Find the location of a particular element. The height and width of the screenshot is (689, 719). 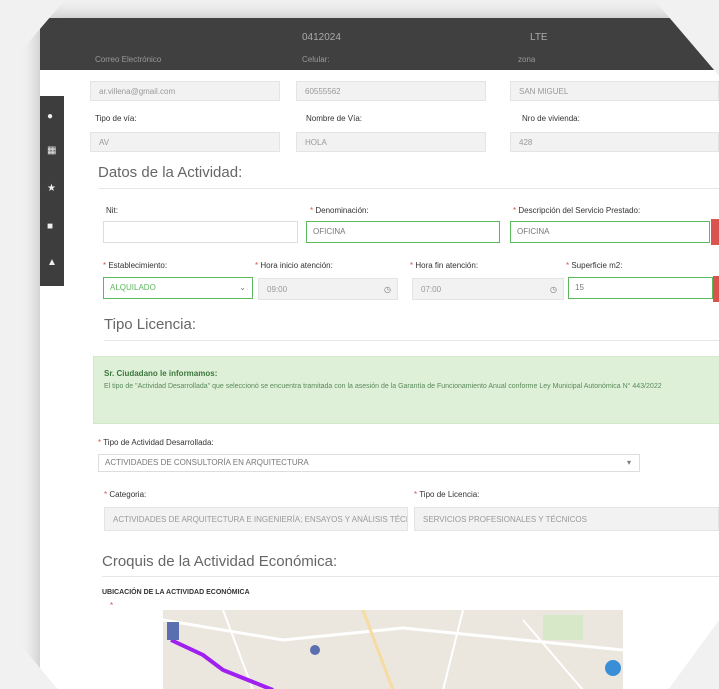

label-phone: Celular: is located at coordinates (316, 59).